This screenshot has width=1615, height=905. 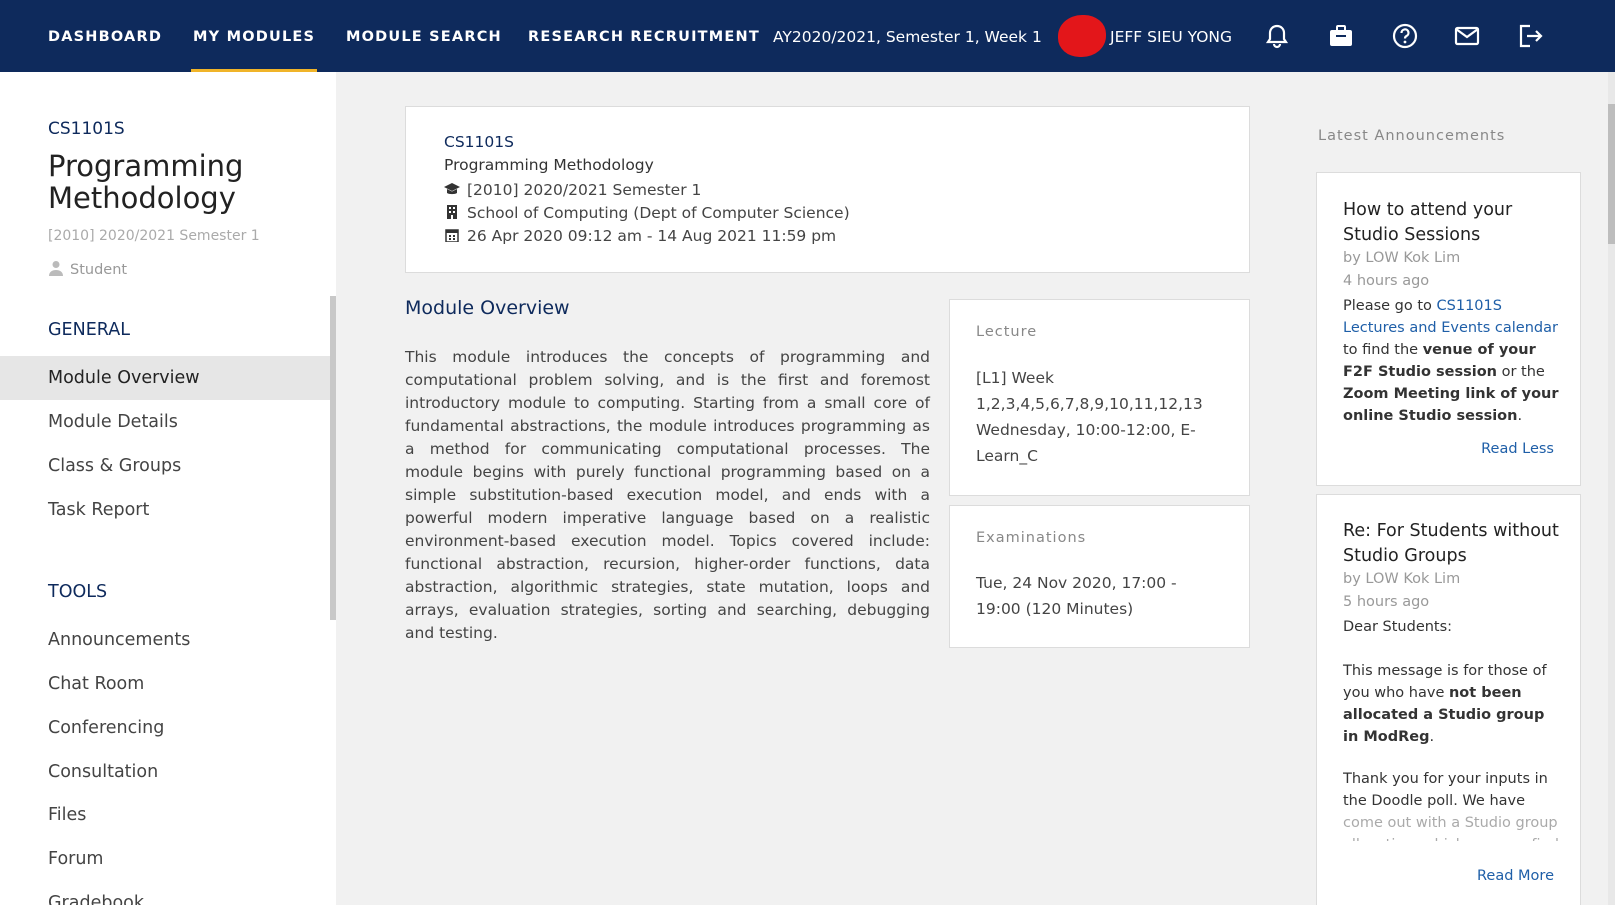 I want to click on bell-icon, so click(x=1277, y=36).